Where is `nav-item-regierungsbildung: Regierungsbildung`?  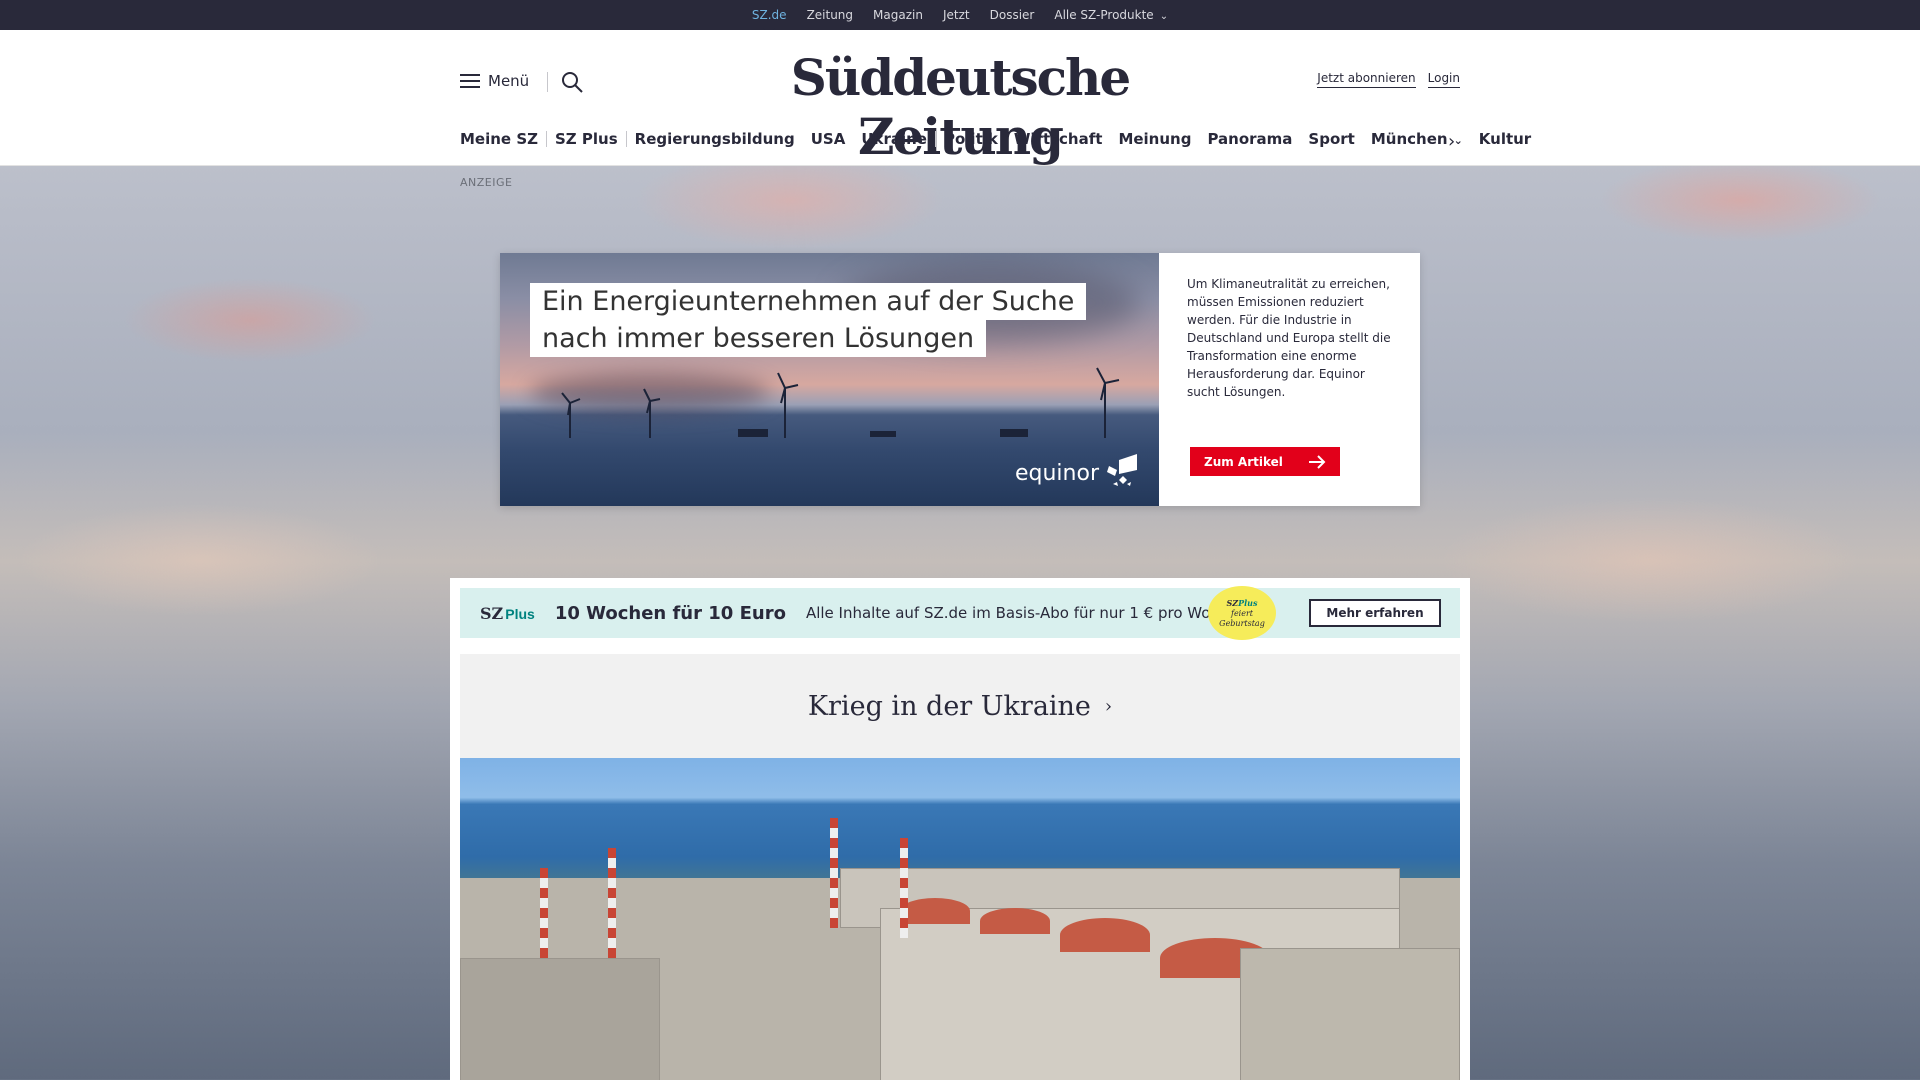
nav-item-regierungsbildung: Regierungsbildung is located at coordinates (715, 139).